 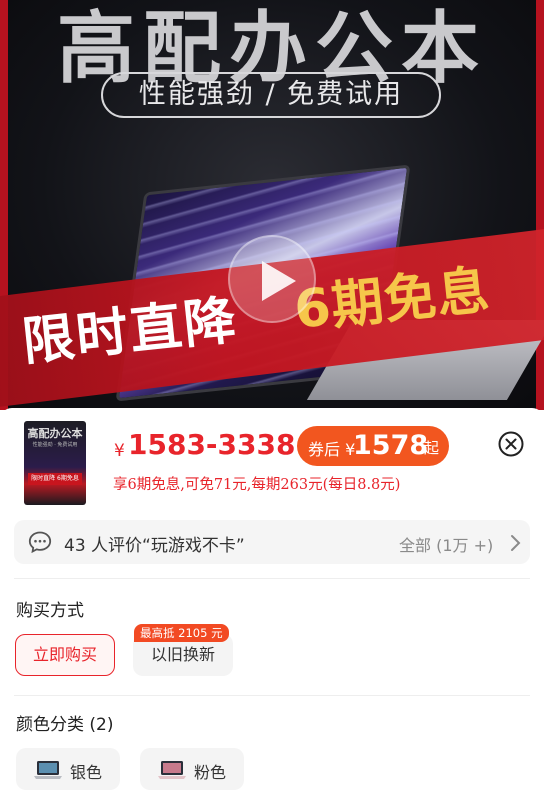 I want to click on color-label: 银色, so click(x=86, y=772).